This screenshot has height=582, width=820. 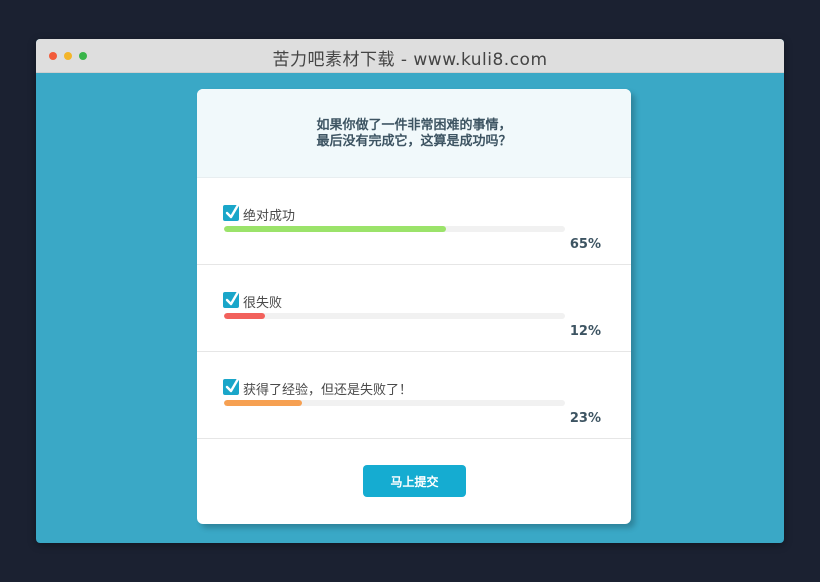 What do you see at coordinates (585, 418) in the screenshot?
I see `option-percent: 23%` at bounding box center [585, 418].